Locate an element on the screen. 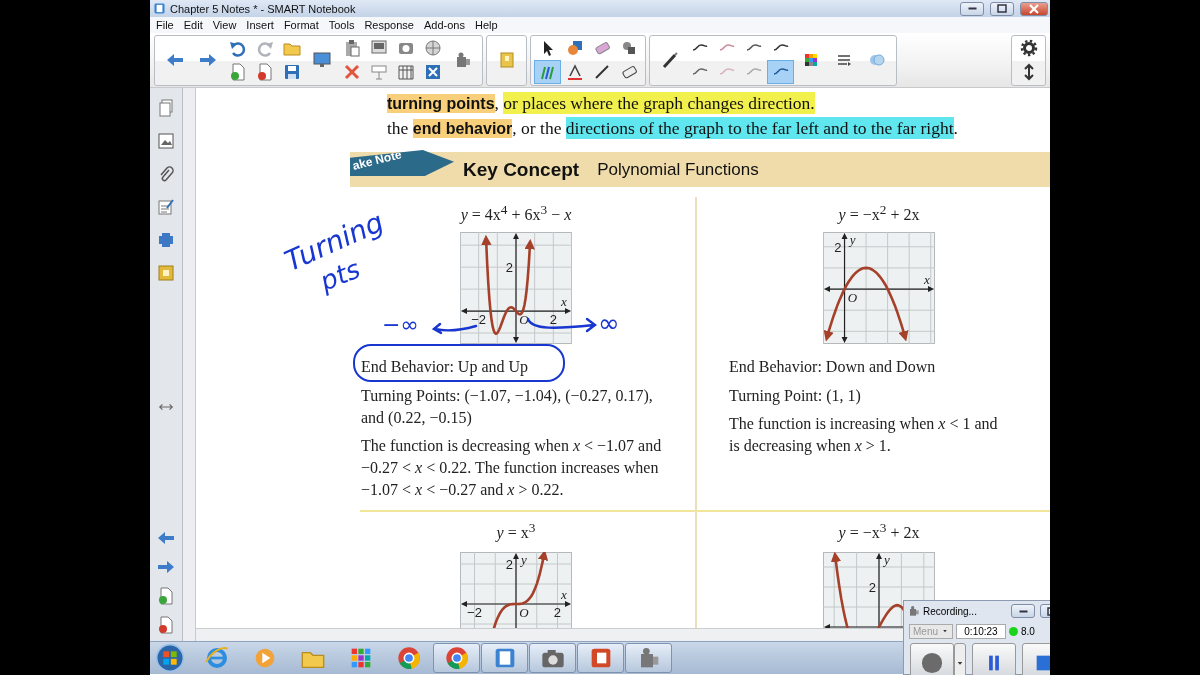  delete-icon is located at coordinates (351, 71).